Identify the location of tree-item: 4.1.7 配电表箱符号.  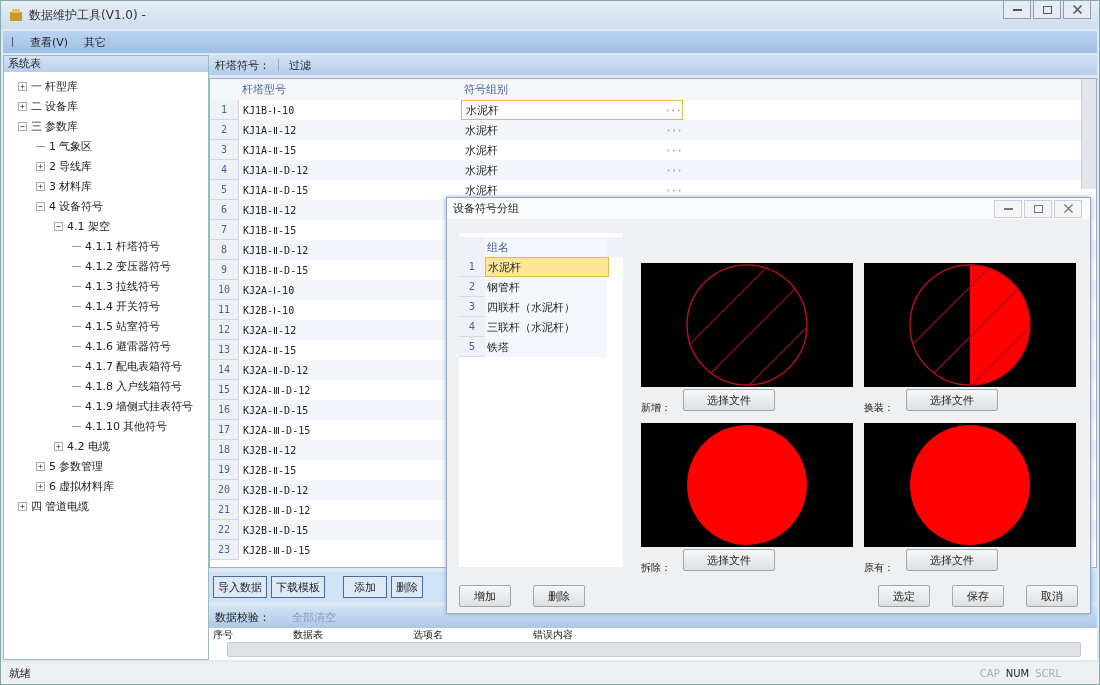
(134, 366).